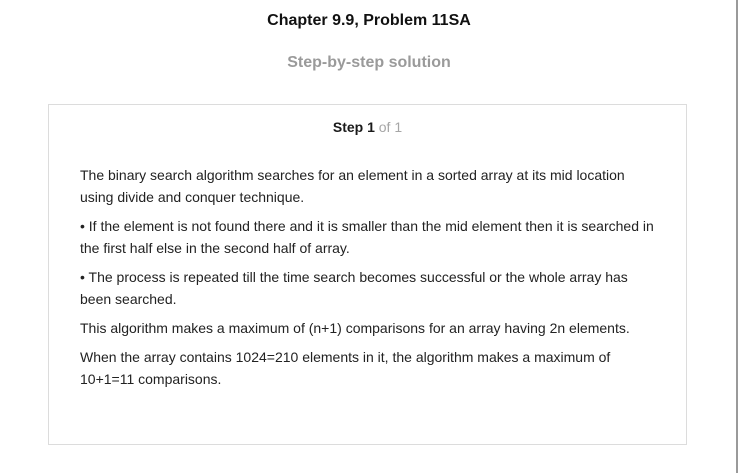 The image size is (738, 473). What do you see at coordinates (369, 20) in the screenshot?
I see `chapter-title: Chapter 9.9, Problem 11SA` at bounding box center [369, 20].